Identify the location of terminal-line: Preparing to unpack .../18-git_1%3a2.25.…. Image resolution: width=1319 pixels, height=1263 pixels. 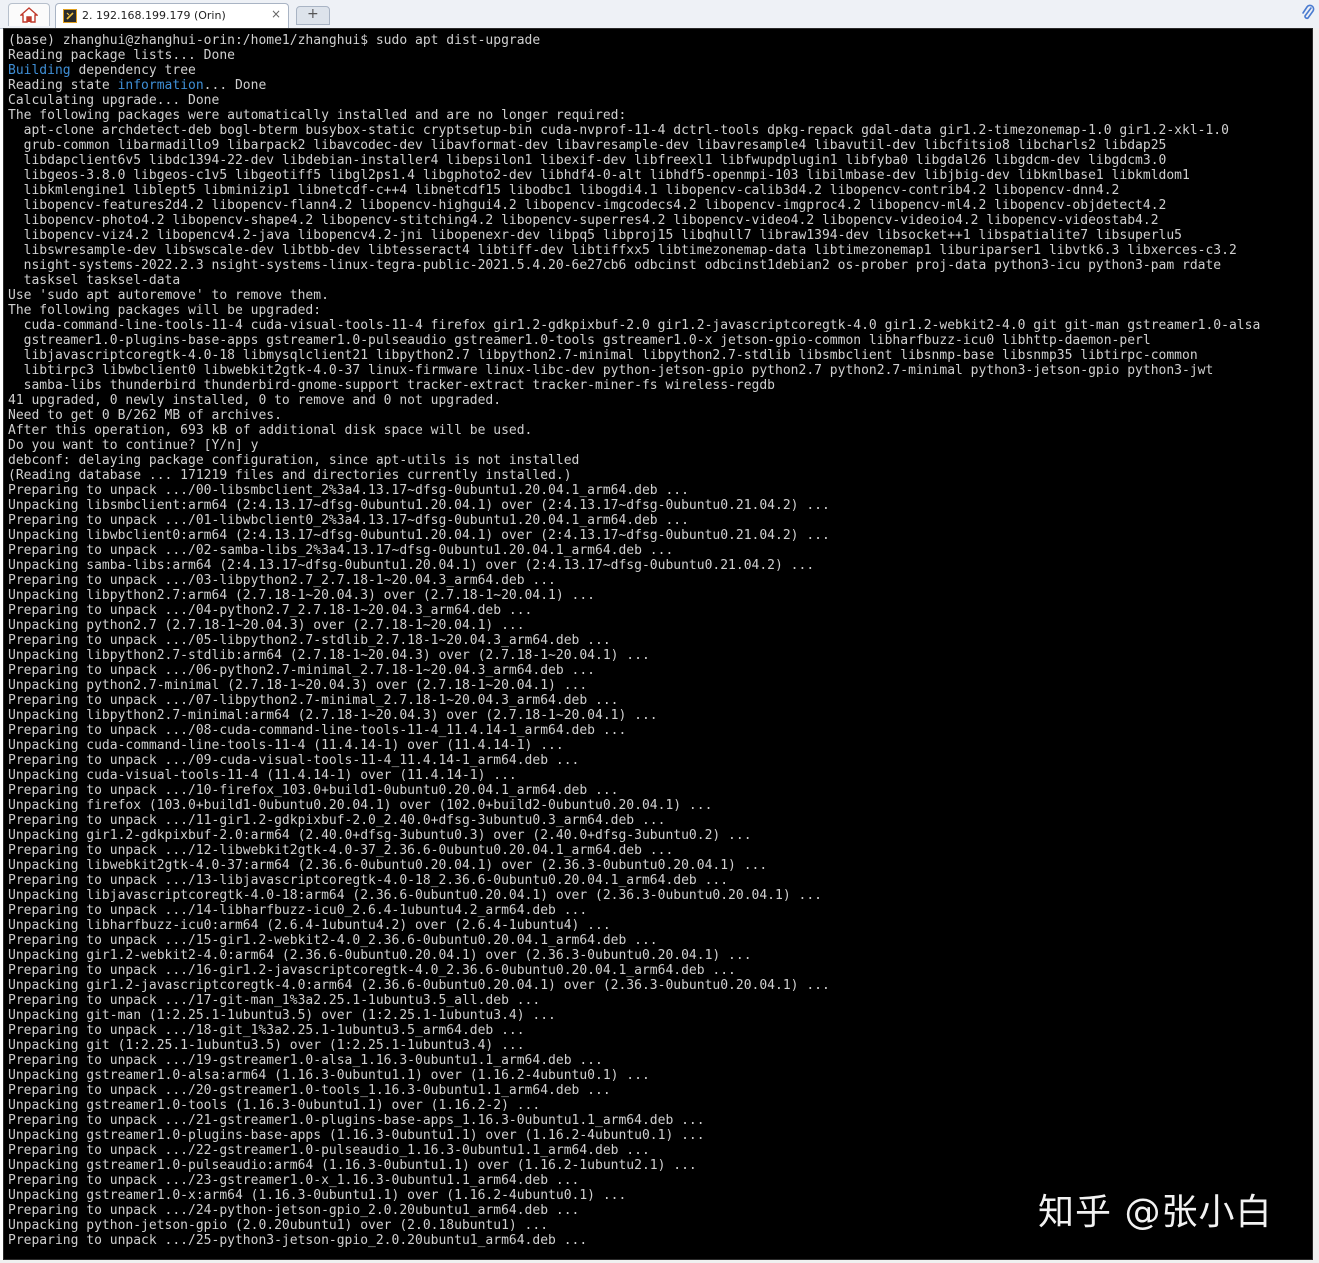
(266, 1030).